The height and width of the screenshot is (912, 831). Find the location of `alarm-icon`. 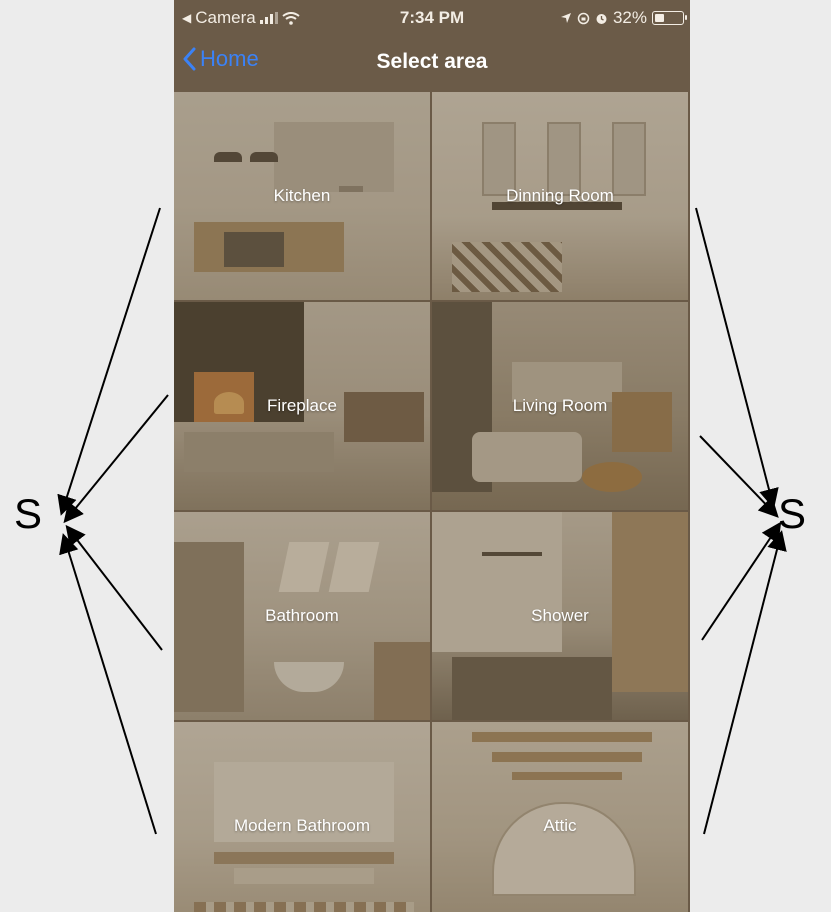

alarm-icon is located at coordinates (601, 18).